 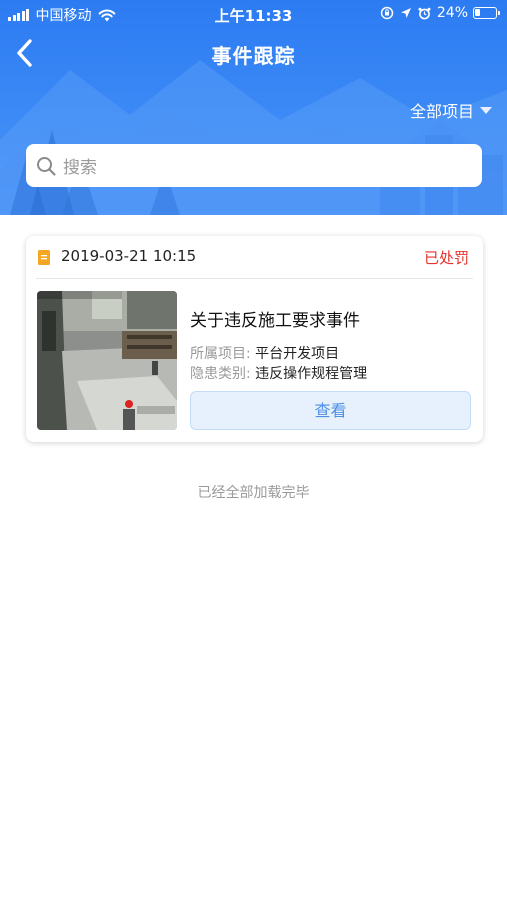 I want to click on event-project-label: 所属项目:, so click(x=220, y=354).